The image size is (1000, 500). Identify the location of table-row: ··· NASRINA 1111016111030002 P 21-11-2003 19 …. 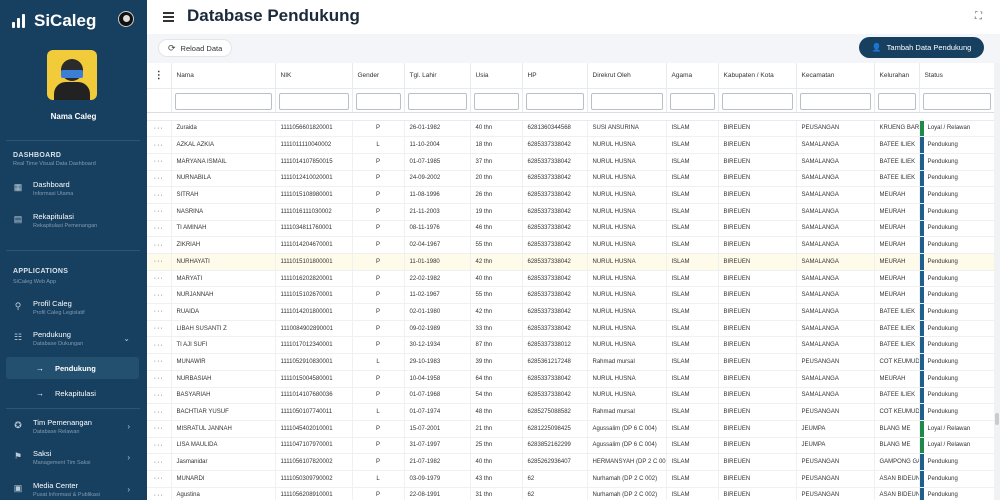
(571, 212).